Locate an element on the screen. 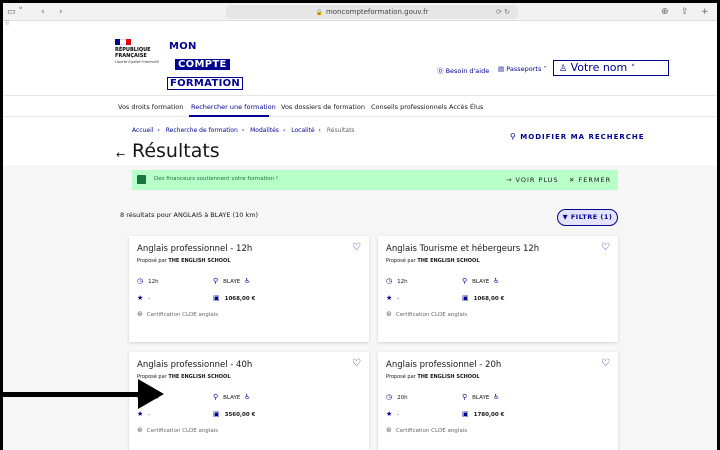 Image resolution: width=720 pixels, height=450 pixels. address-bar: 🔒 moncompteformation.gouv.fr ⟳ ↻ is located at coordinates (372, 12).